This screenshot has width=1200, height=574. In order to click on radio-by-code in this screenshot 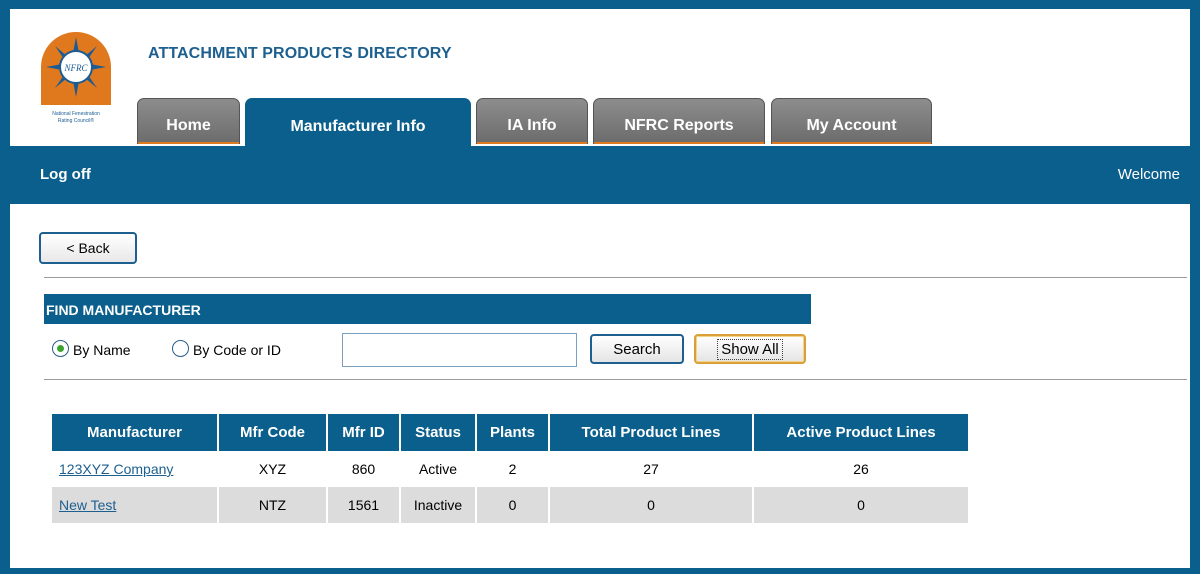, I will do `click(180, 348)`.